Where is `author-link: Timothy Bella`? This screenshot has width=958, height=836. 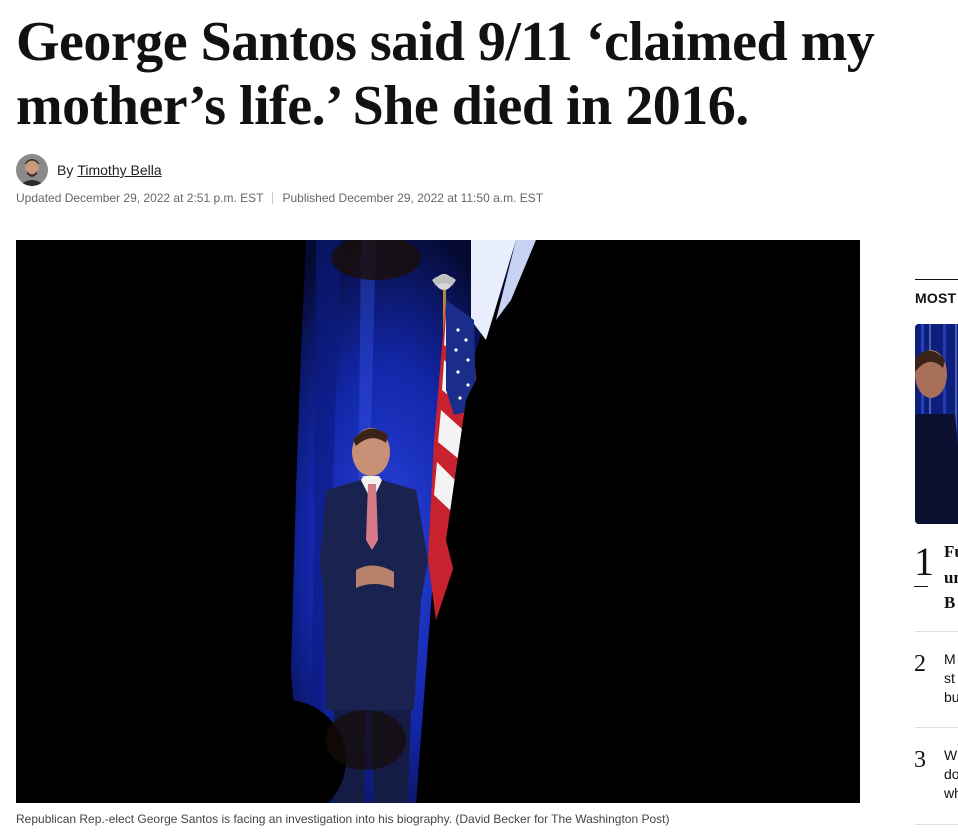
author-link: Timothy Bella is located at coordinates (119, 170).